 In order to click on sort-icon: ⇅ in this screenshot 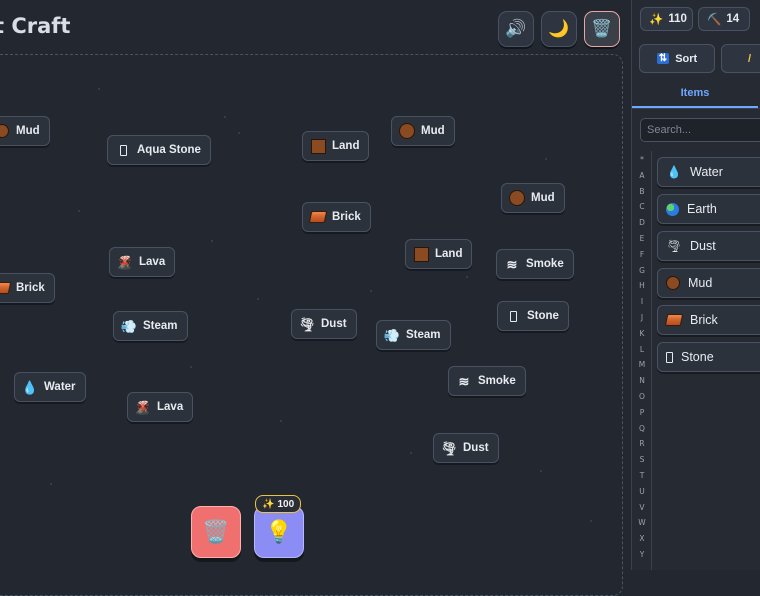, I will do `click(663, 58)`.